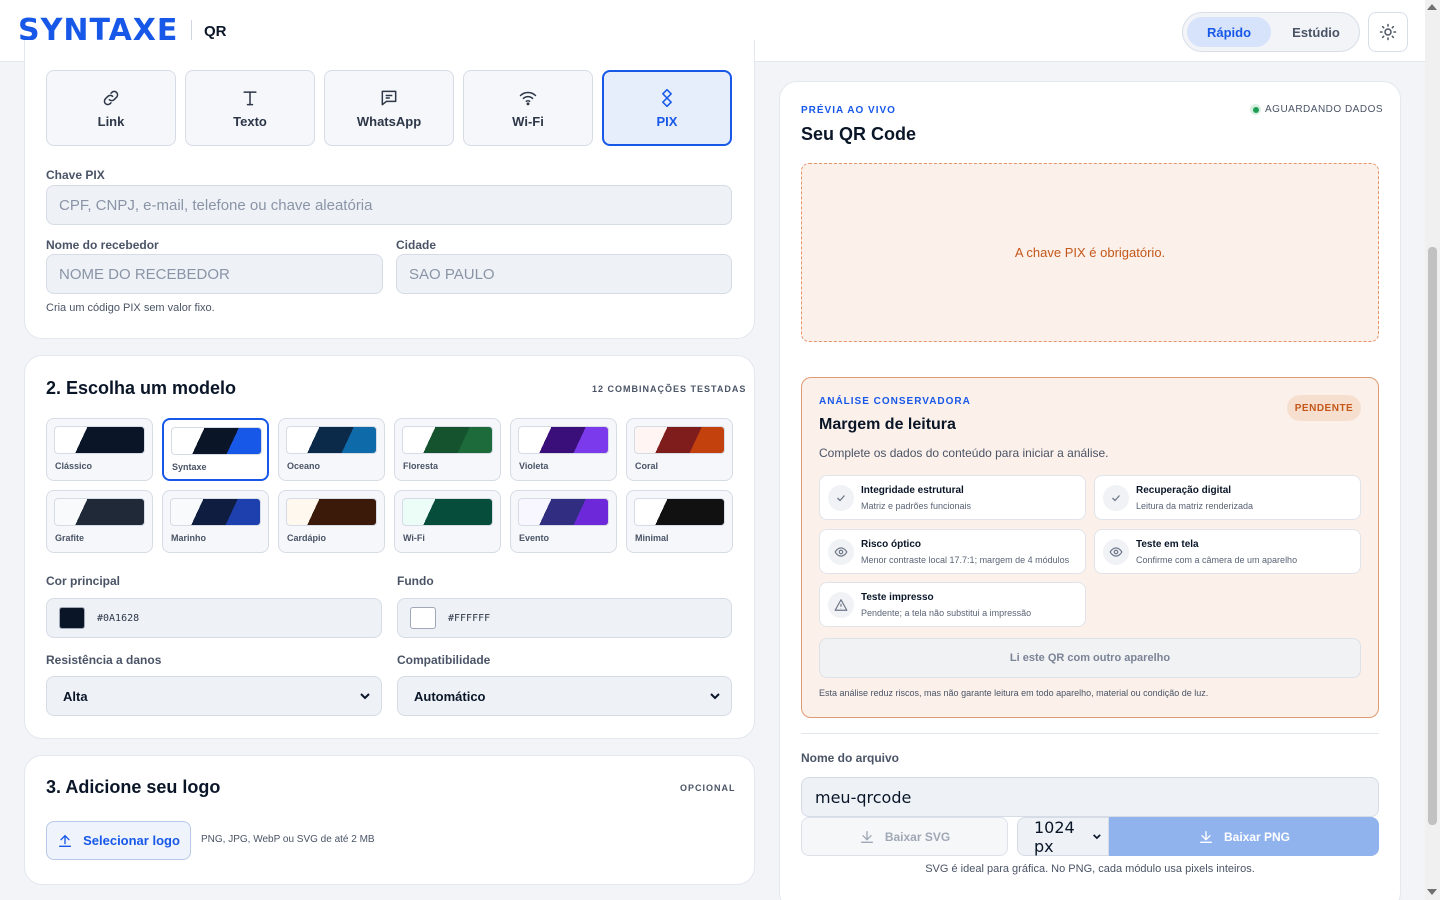 Image resolution: width=1440 pixels, height=900 pixels. Describe the element at coordinates (1167, 544) in the screenshot. I see `check-title: Teste em tela` at that location.